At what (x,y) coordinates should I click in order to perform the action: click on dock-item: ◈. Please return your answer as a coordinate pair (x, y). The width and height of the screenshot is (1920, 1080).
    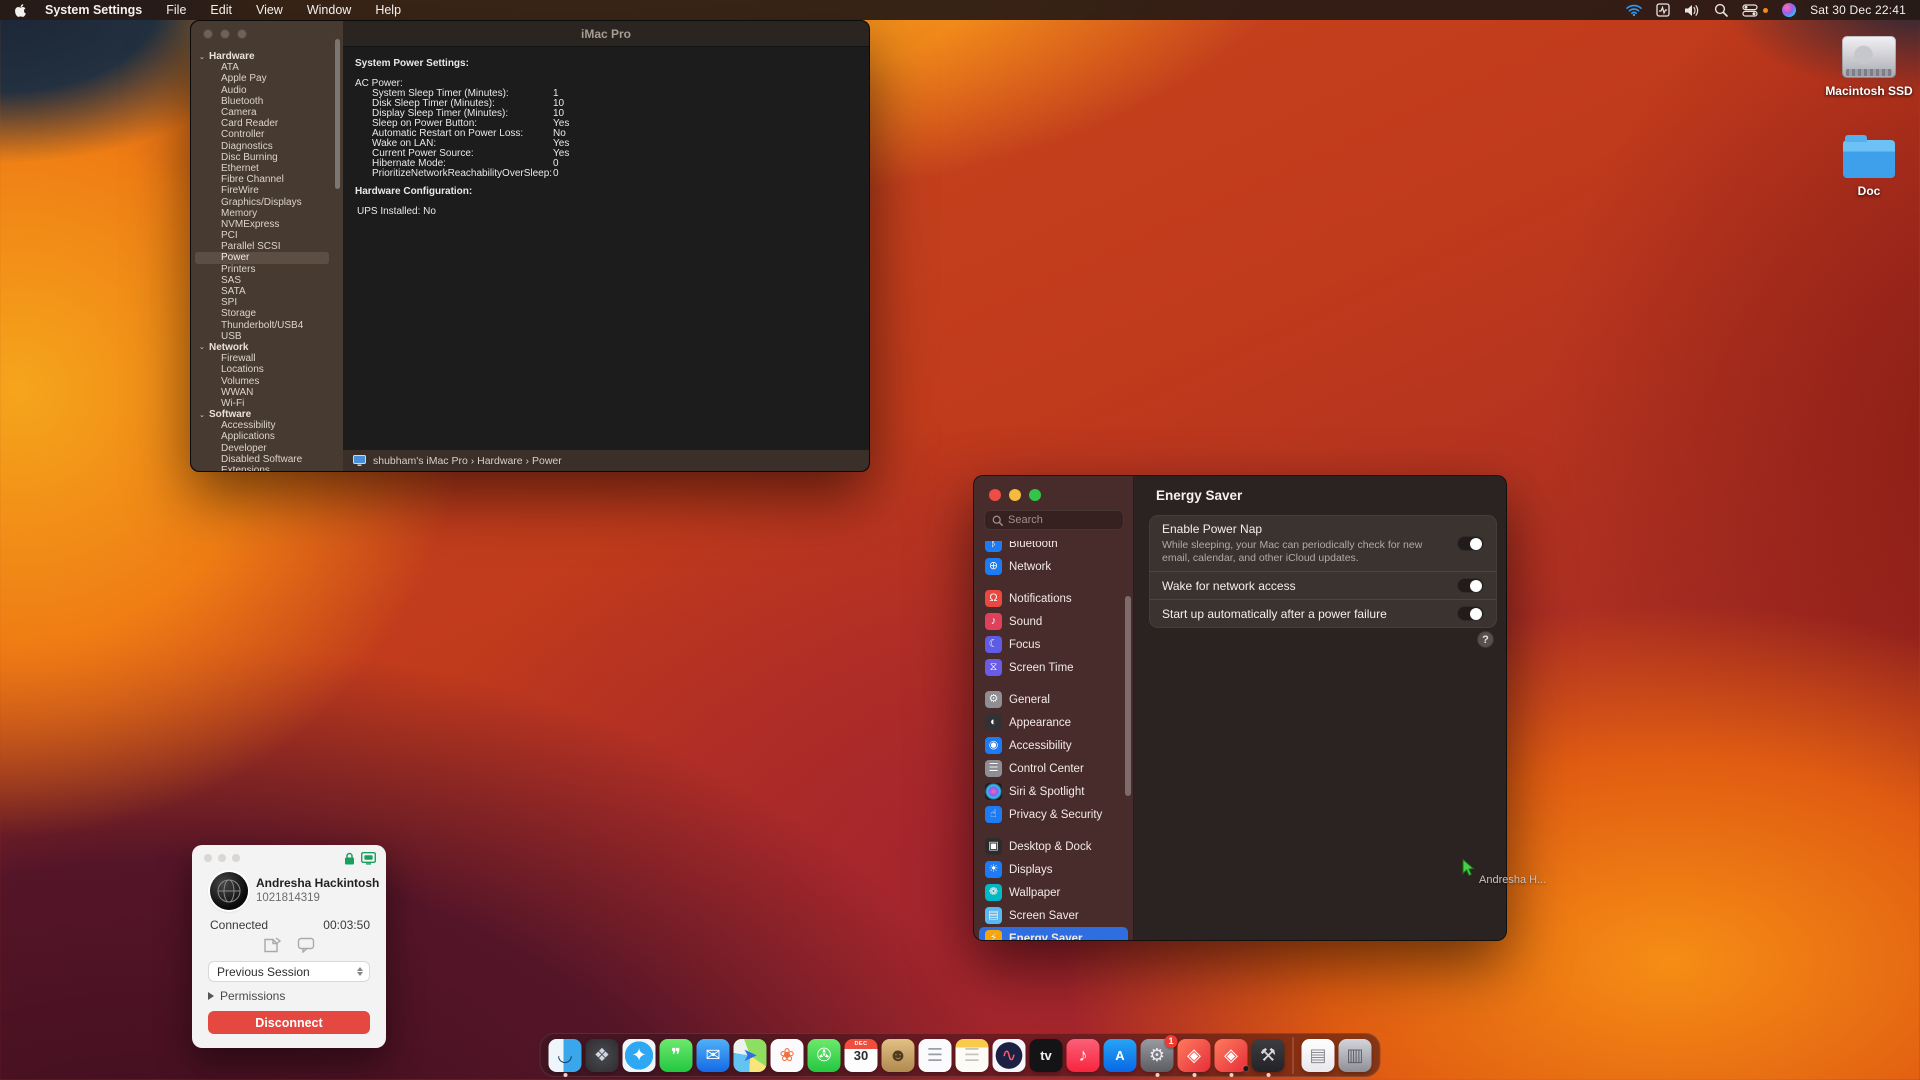
    Looking at the image, I should click on (1194, 1057).